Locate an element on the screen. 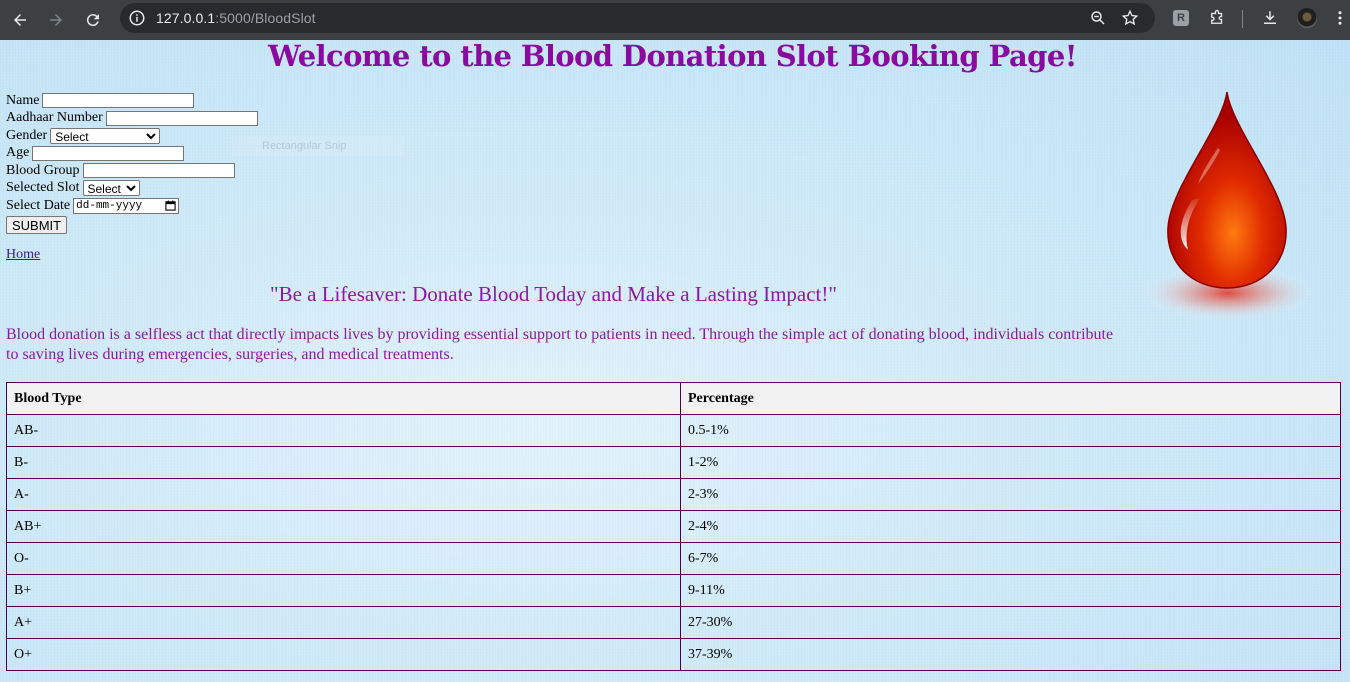  puzzle-icon is located at coordinates (1217, 16).